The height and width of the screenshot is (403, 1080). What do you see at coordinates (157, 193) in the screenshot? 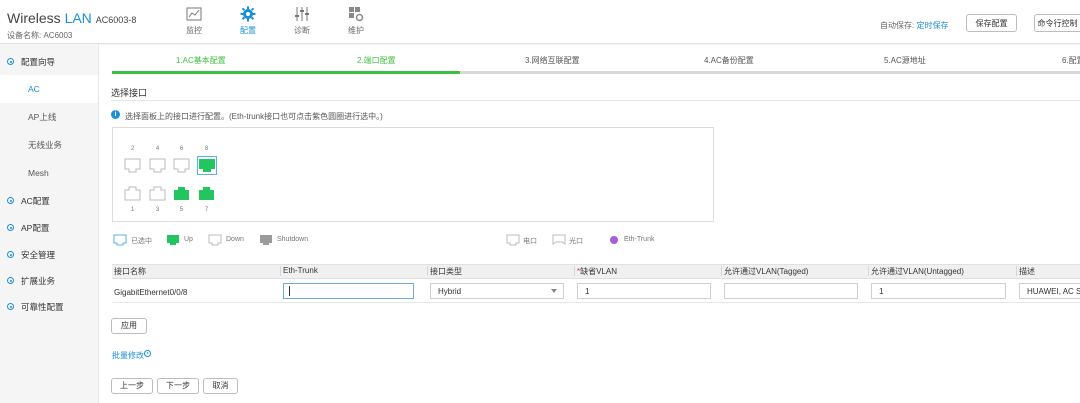
I see `port-3-down` at bounding box center [157, 193].